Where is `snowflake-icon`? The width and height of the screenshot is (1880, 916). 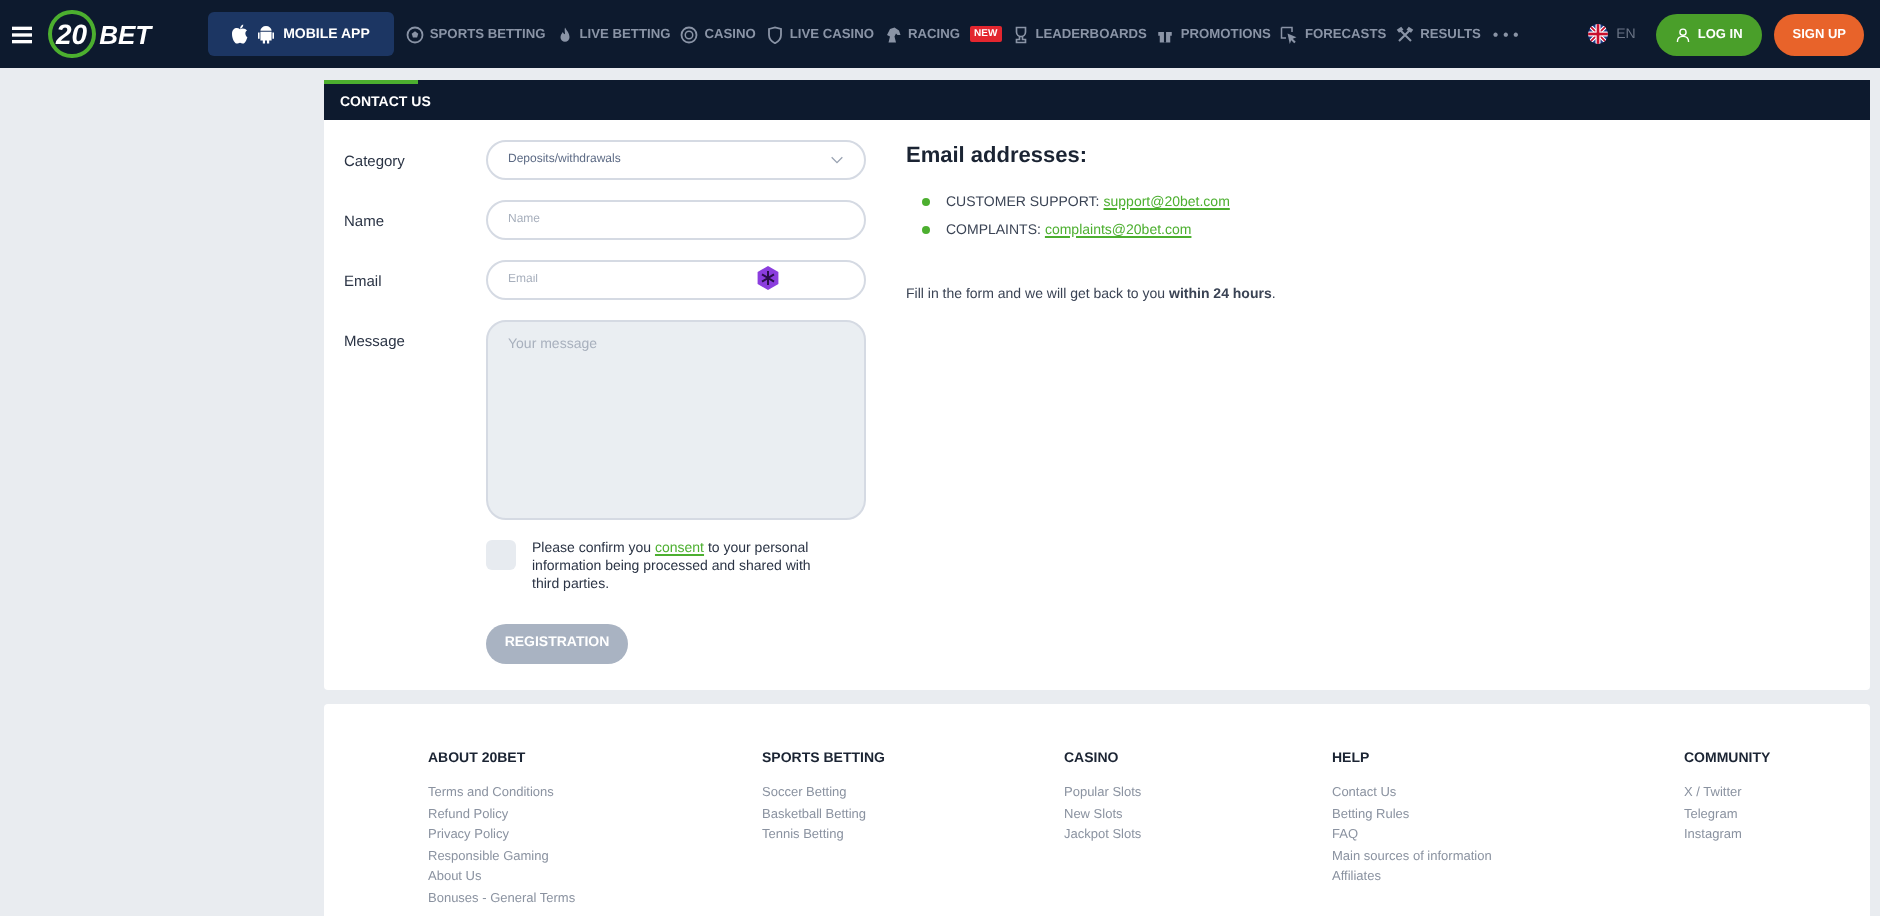
snowflake-icon is located at coordinates (768, 278).